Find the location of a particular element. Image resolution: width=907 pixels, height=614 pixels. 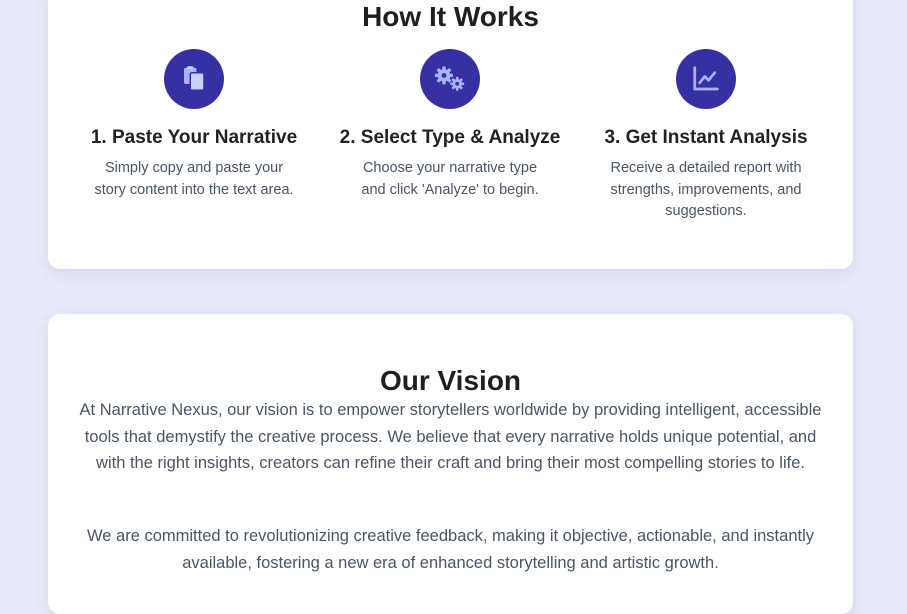

our-vision-title: Our Vision is located at coordinates (450, 381).